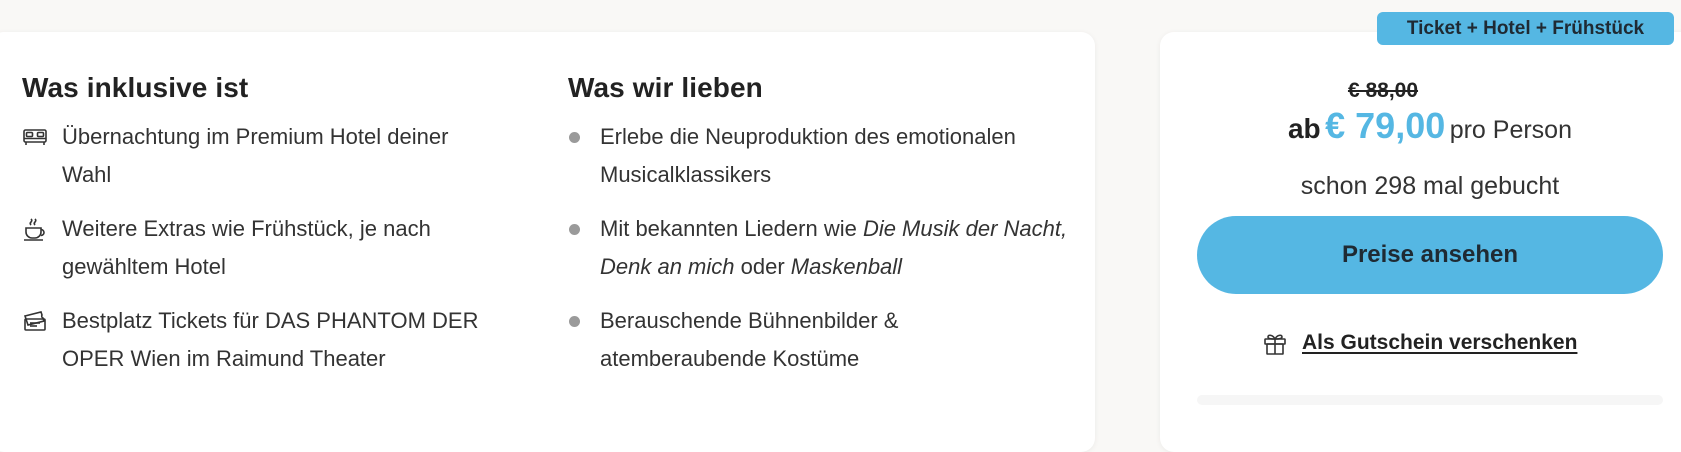  Describe the element at coordinates (1304, 128) in the screenshot. I see `price-prefix: ab` at that location.